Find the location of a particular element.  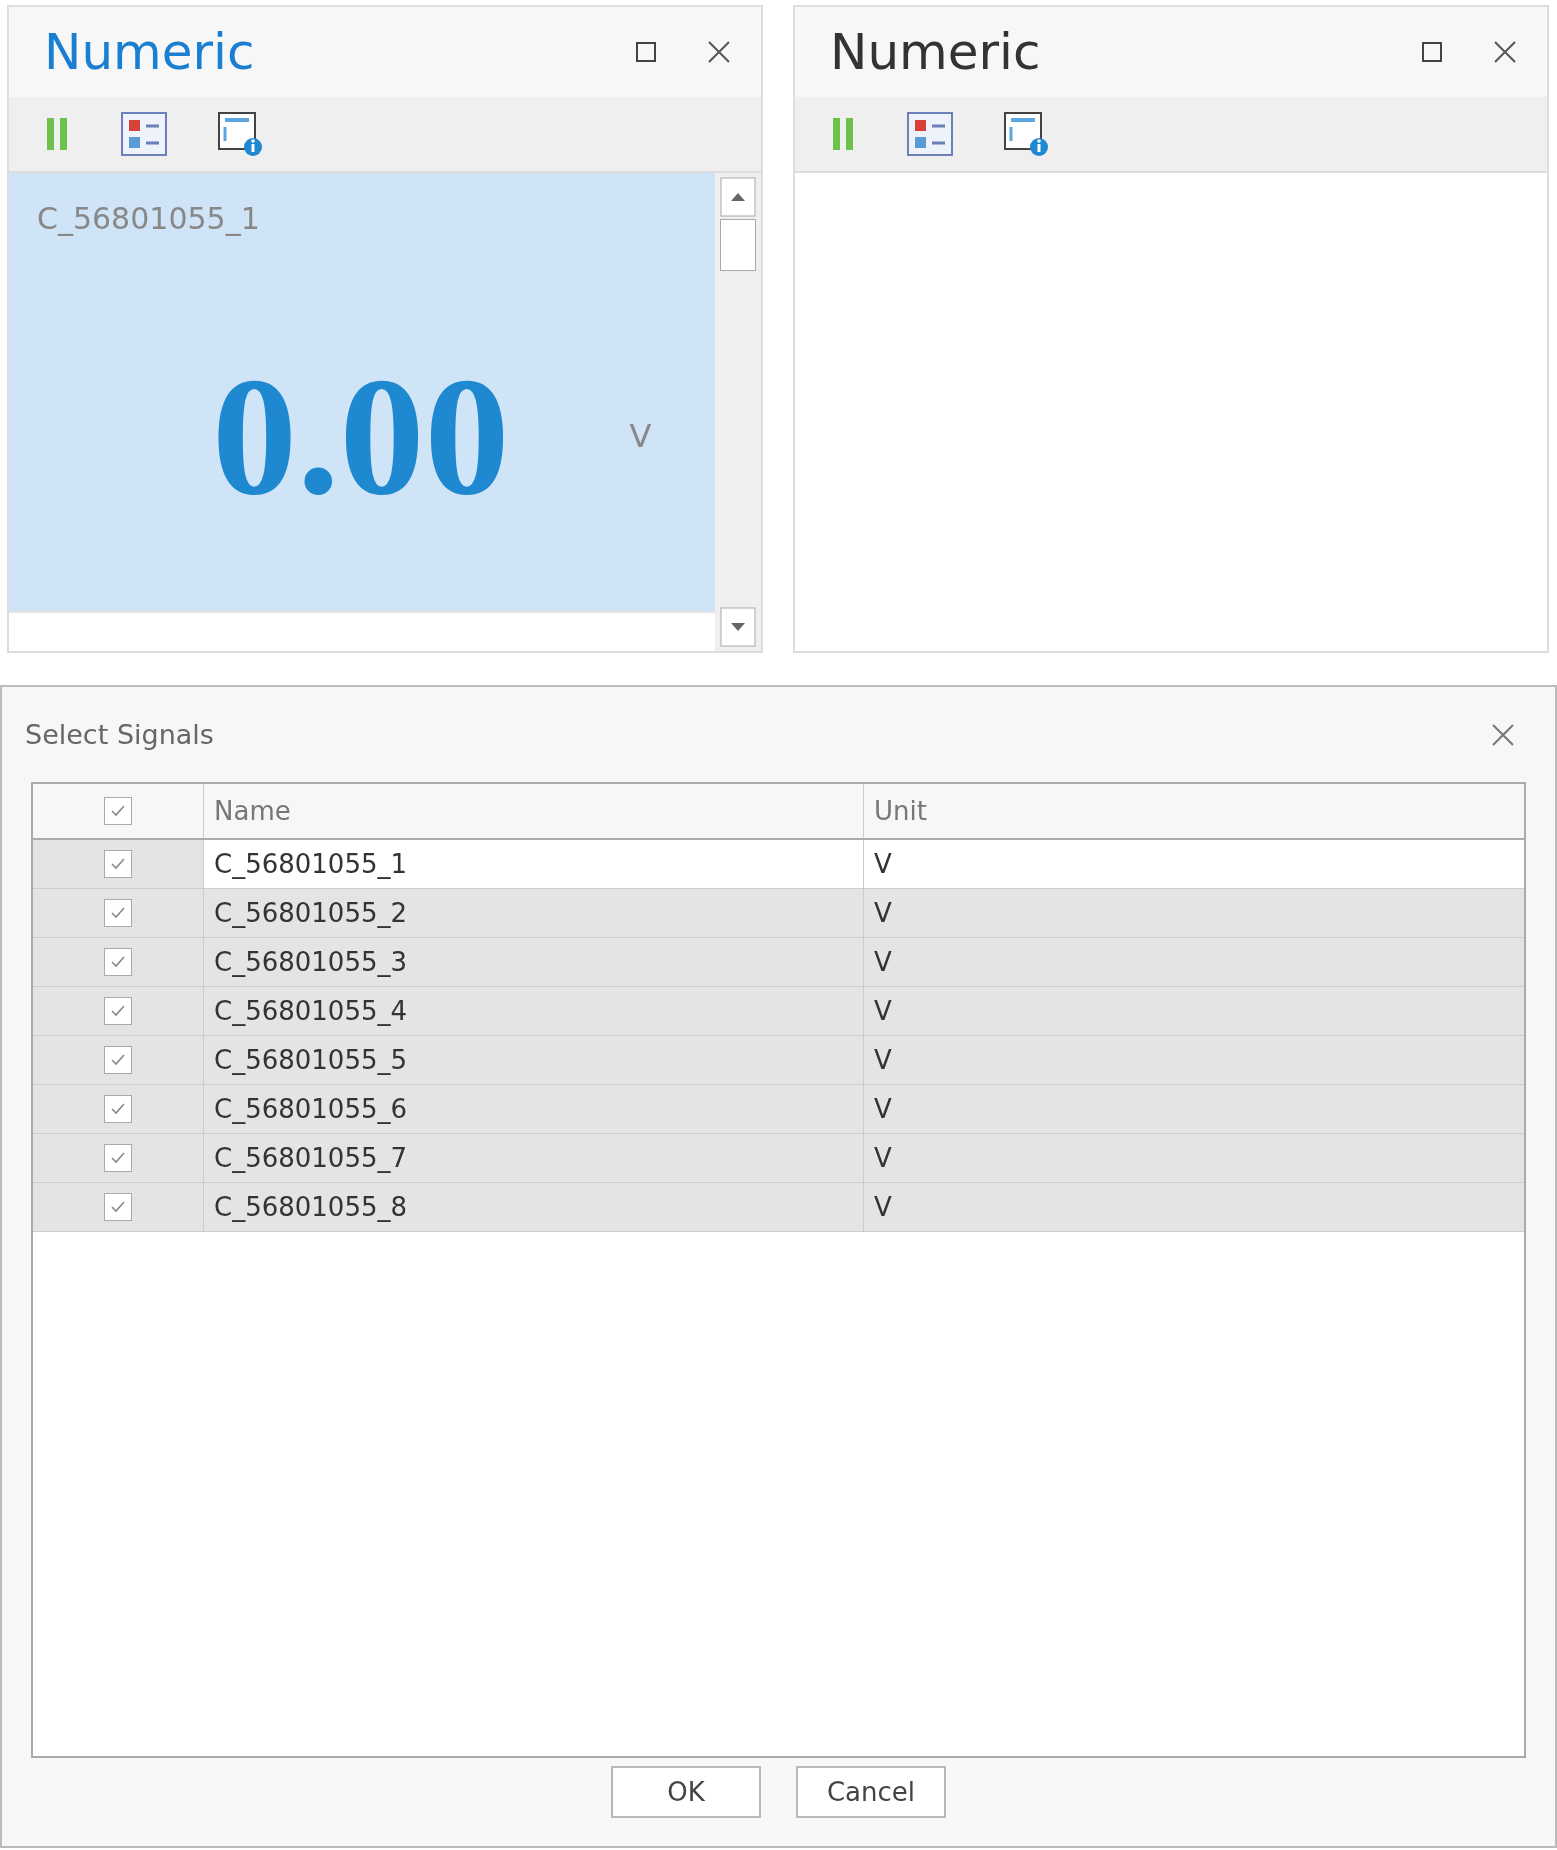

scroll-thumb is located at coordinates (738, 245).